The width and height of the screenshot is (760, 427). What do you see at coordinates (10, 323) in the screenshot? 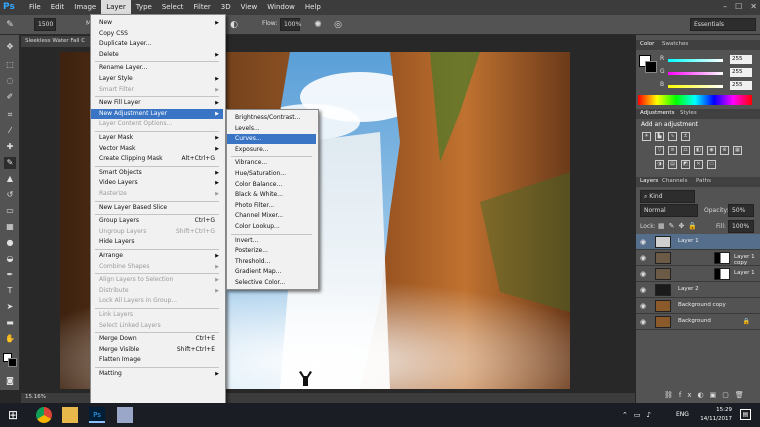
I see `shape-tool-icon: ▬` at bounding box center [10, 323].